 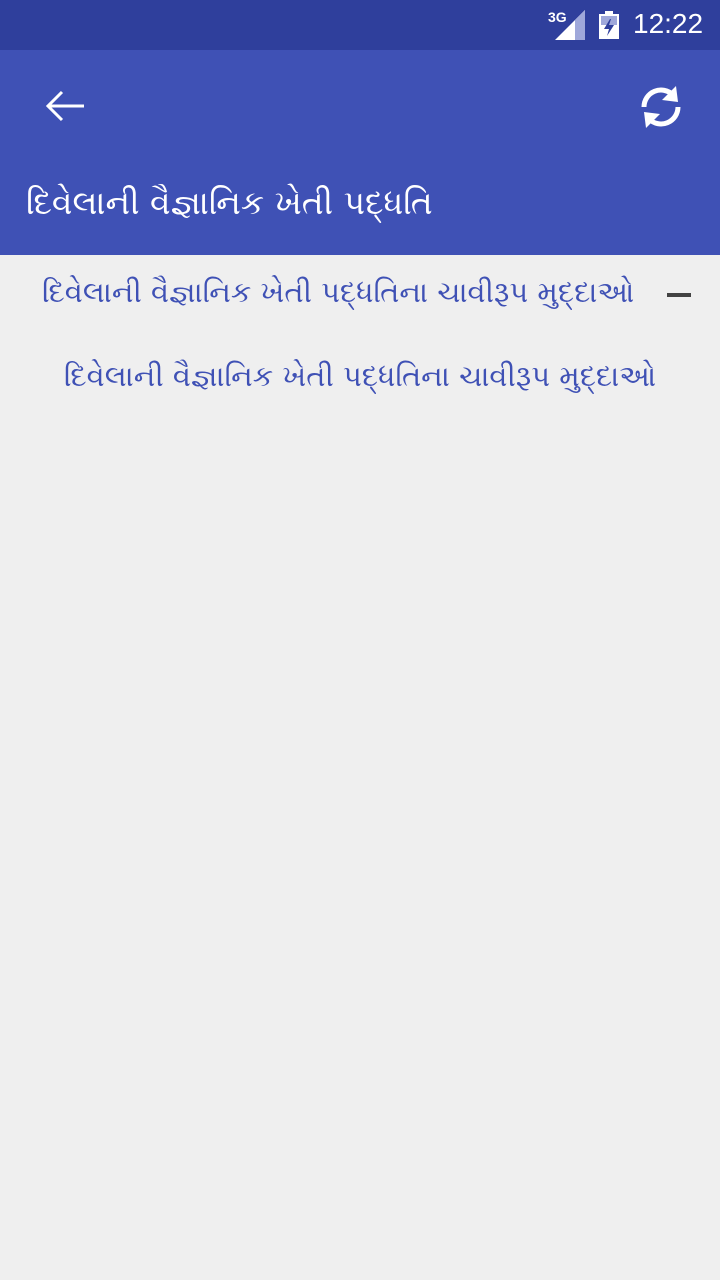 What do you see at coordinates (557, 17) in the screenshot?
I see `network-type-label: 3G` at bounding box center [557, 17].